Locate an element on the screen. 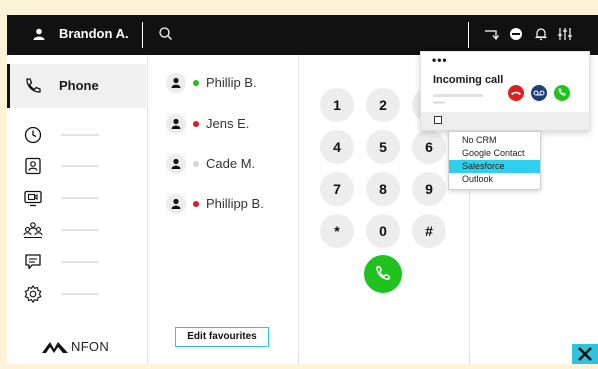  dial-key-0: 0 is located at coordinates (383, 231).